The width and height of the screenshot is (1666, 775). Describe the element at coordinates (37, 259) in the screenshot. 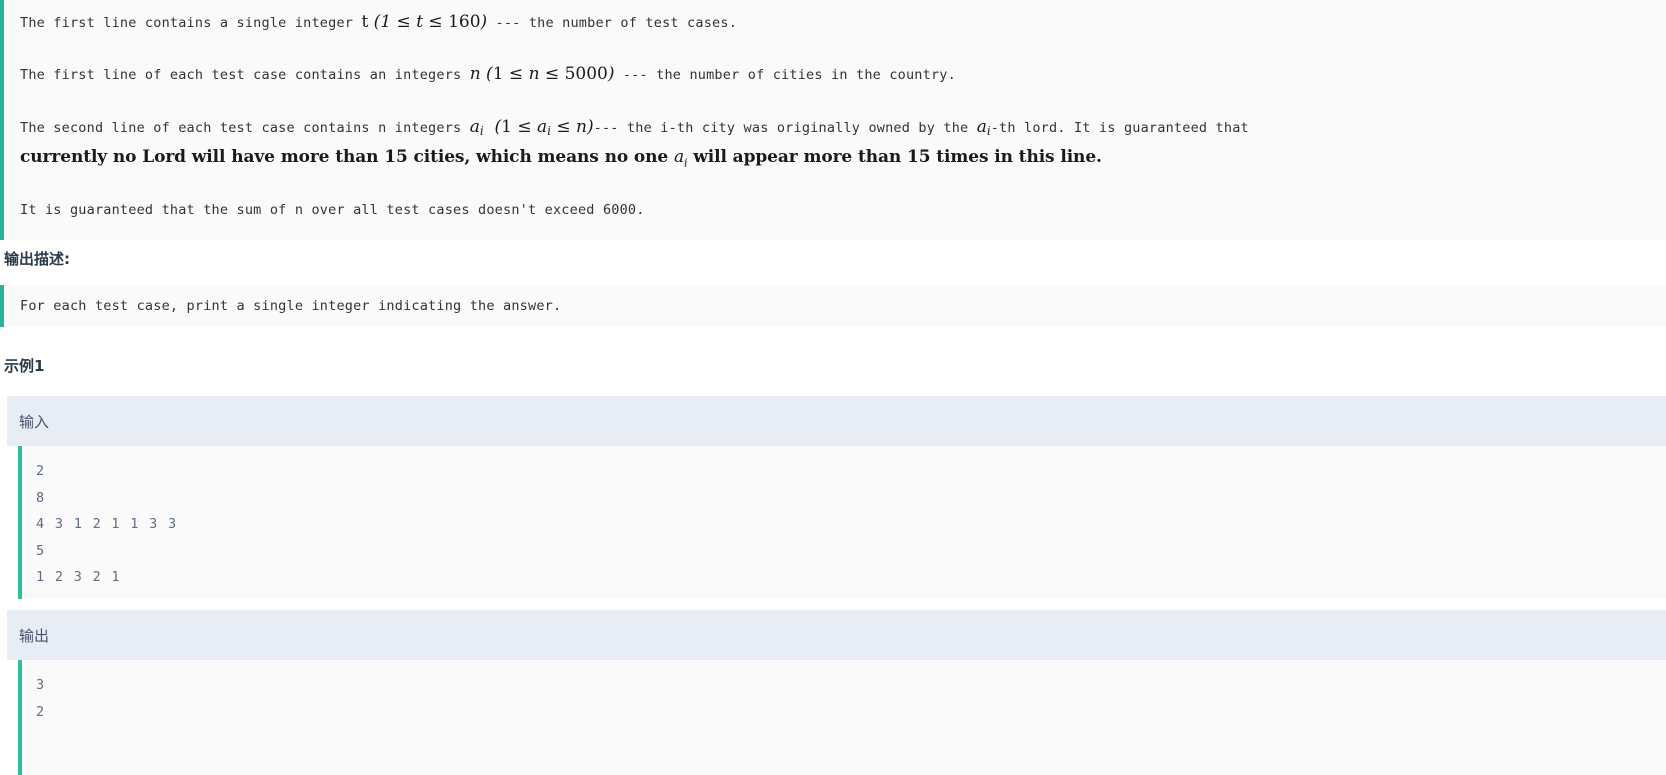

I see `output-description-heading: 输出描述:` at that location.